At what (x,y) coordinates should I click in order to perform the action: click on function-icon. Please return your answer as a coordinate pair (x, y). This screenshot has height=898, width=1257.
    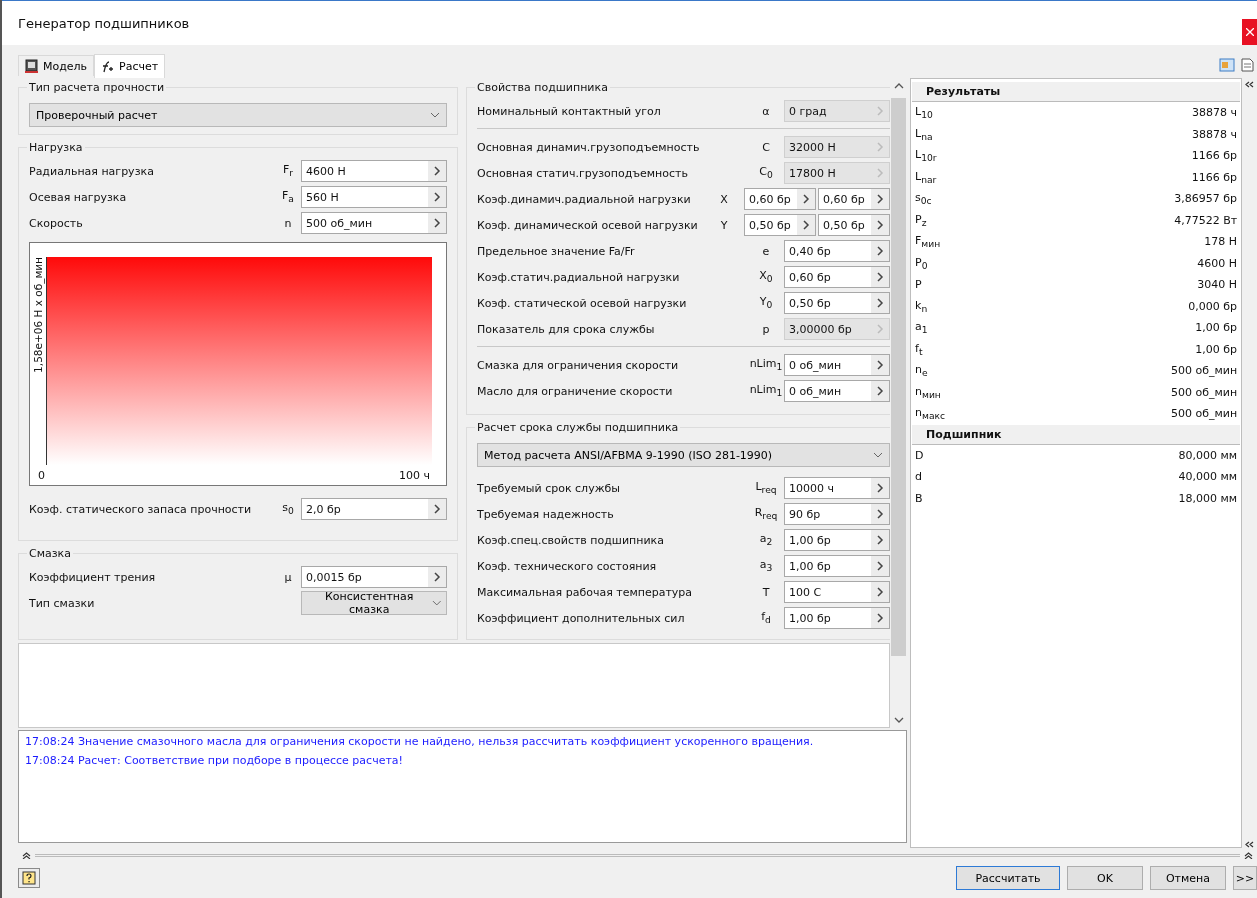
    Looking at the image, I should click on (108, 66).